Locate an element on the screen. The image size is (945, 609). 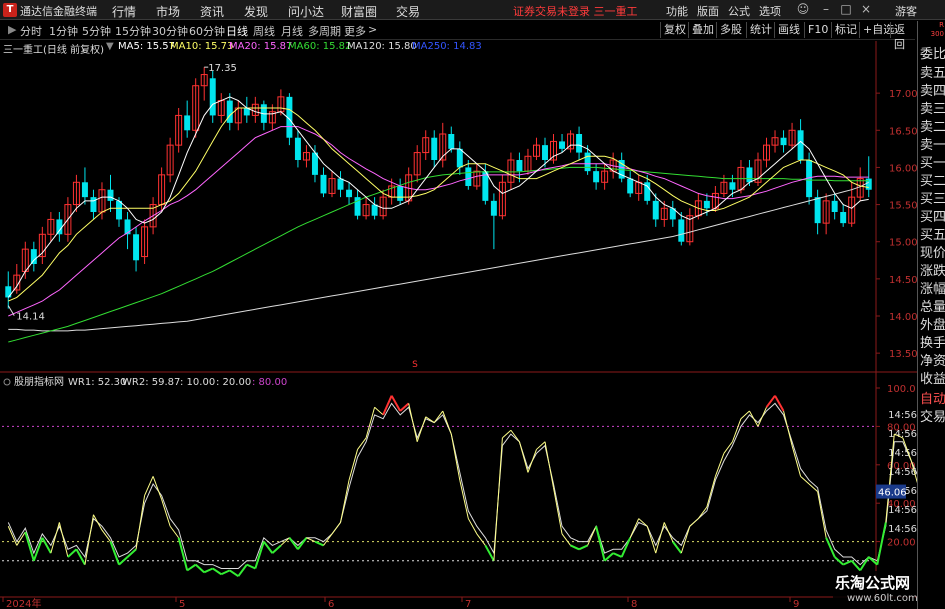
low-price-pointer is located at coordinates (11, 310).